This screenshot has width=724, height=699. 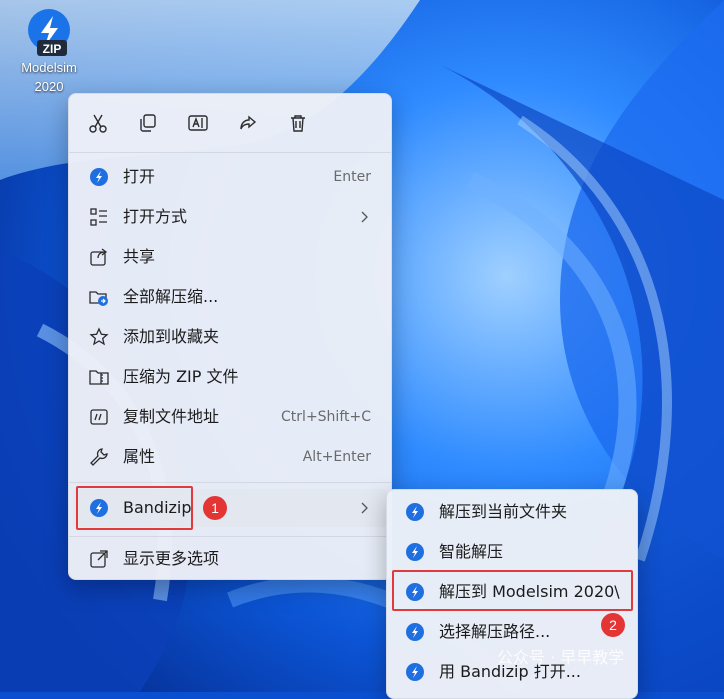 I want to click on menu-item-open: 打开 Enter, so click(x=230, y=177).